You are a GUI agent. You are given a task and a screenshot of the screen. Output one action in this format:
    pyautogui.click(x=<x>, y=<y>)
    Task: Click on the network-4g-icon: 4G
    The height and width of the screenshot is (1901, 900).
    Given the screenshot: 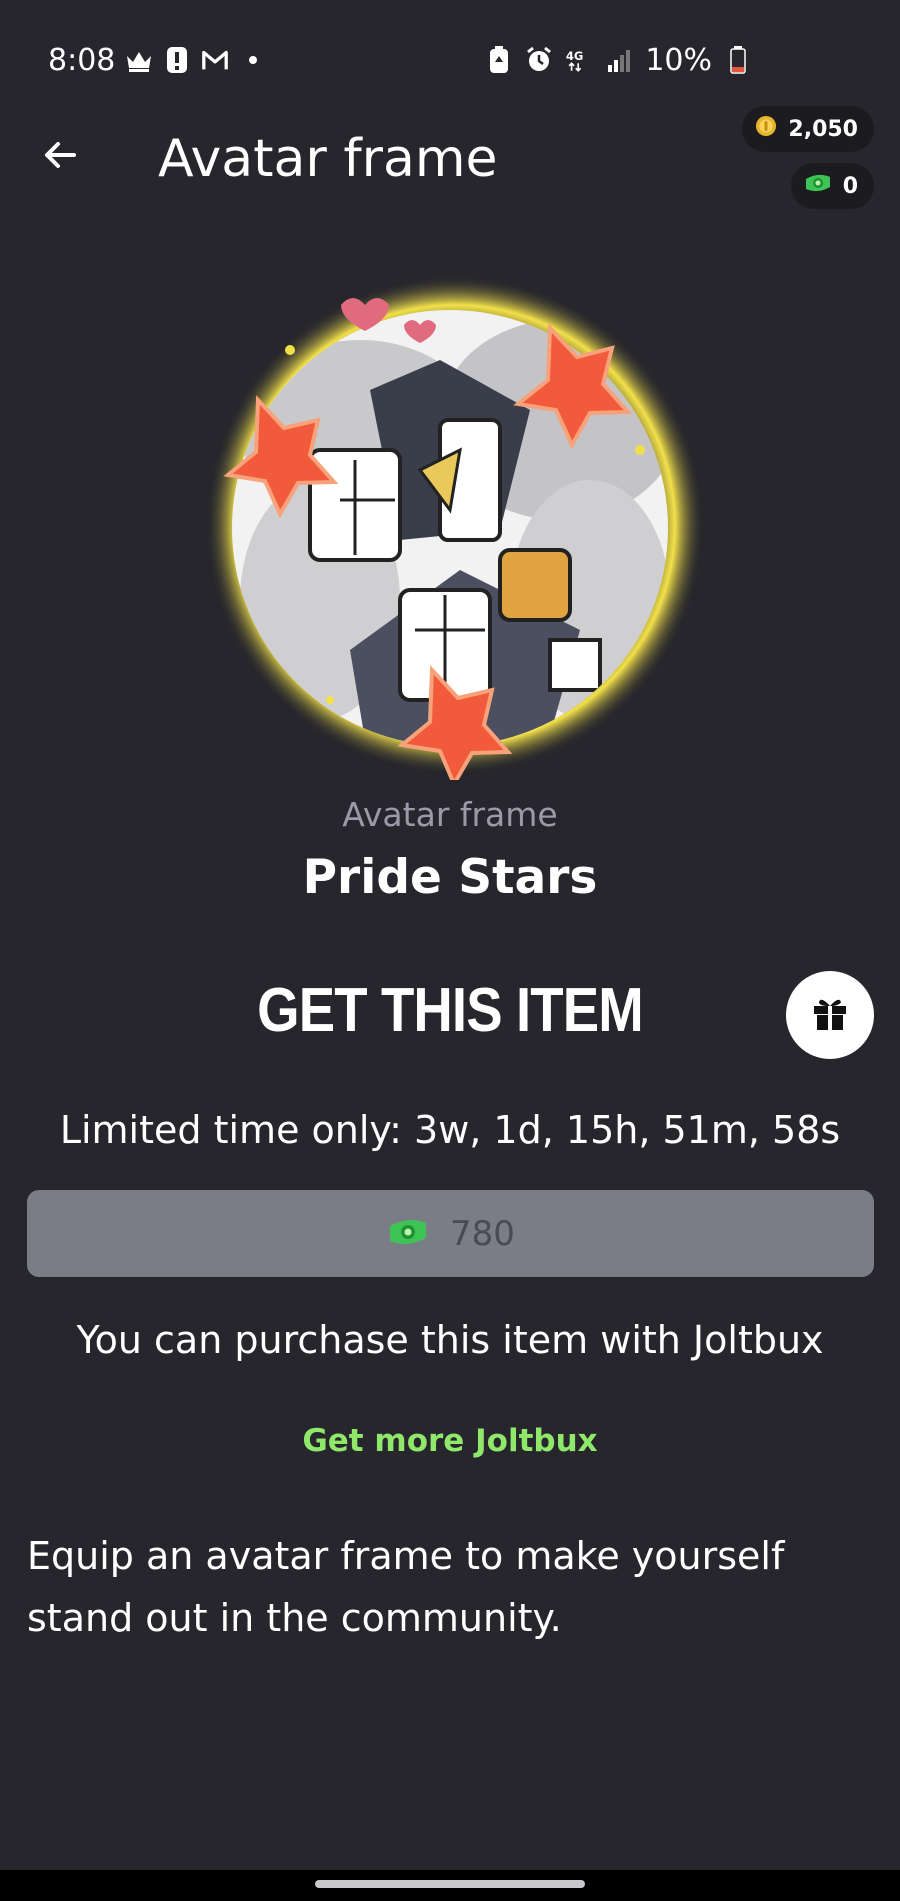 What is the action you would take?
    pyautogui.click(x=579, y=60)
    